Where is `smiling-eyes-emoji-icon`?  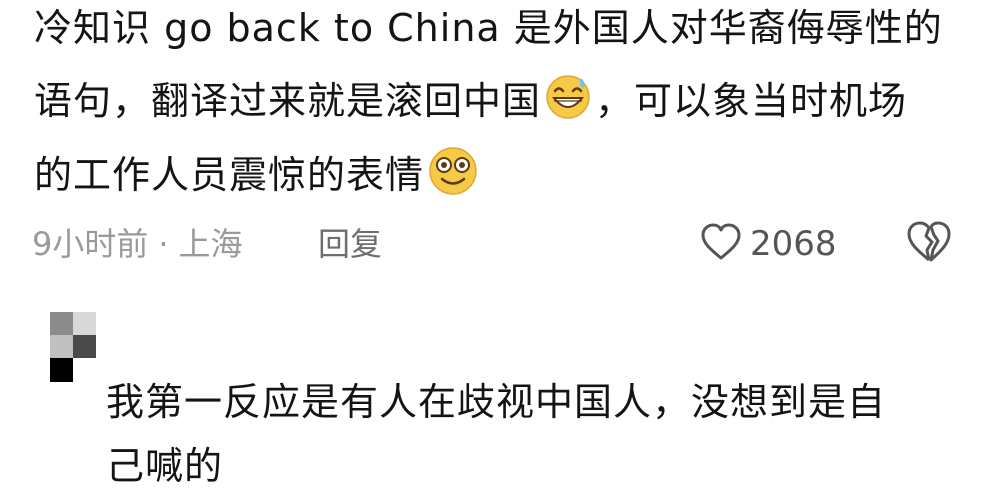 smiling-eyes-emoji-icon is located at coordinates (453, 177).